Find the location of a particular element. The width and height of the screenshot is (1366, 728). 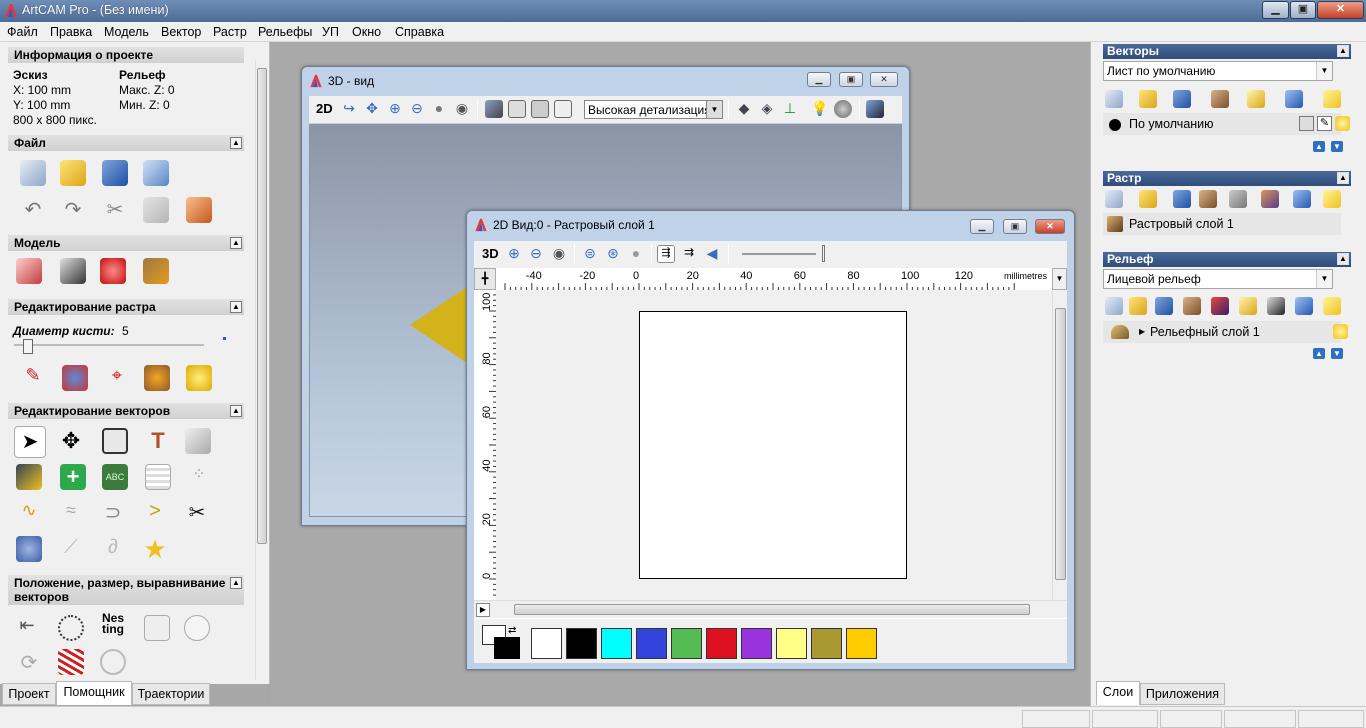

menu-edit: Правка is located at coordinates (71, 32).